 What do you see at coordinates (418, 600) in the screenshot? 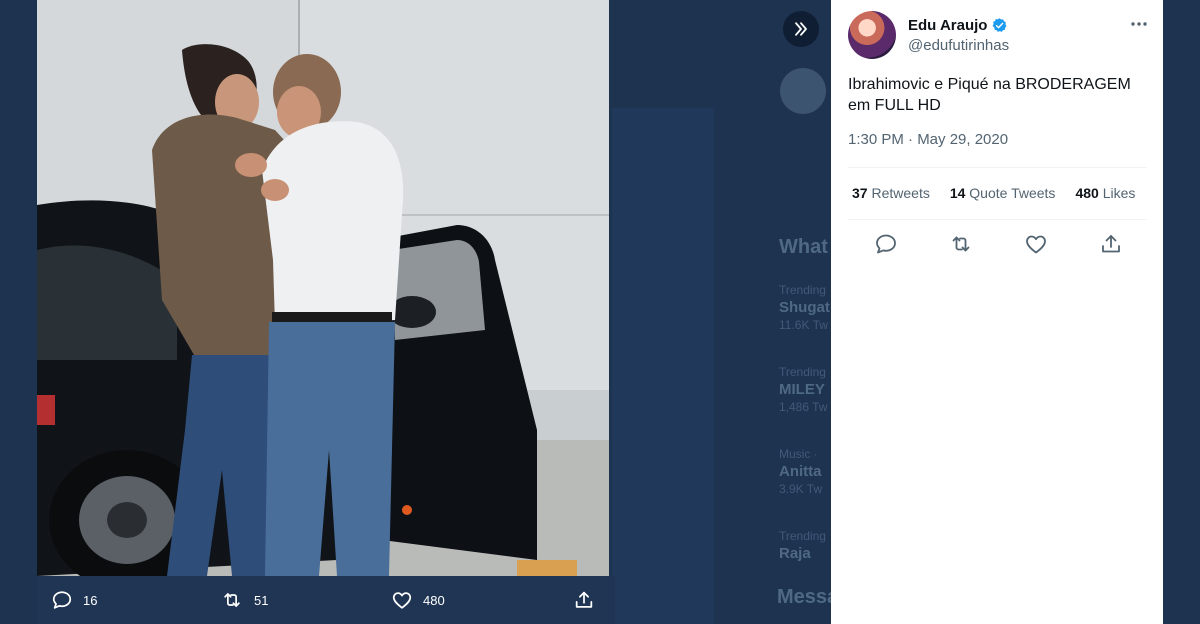
I see `media-like-button: 480` at bounding box center [418, 600].